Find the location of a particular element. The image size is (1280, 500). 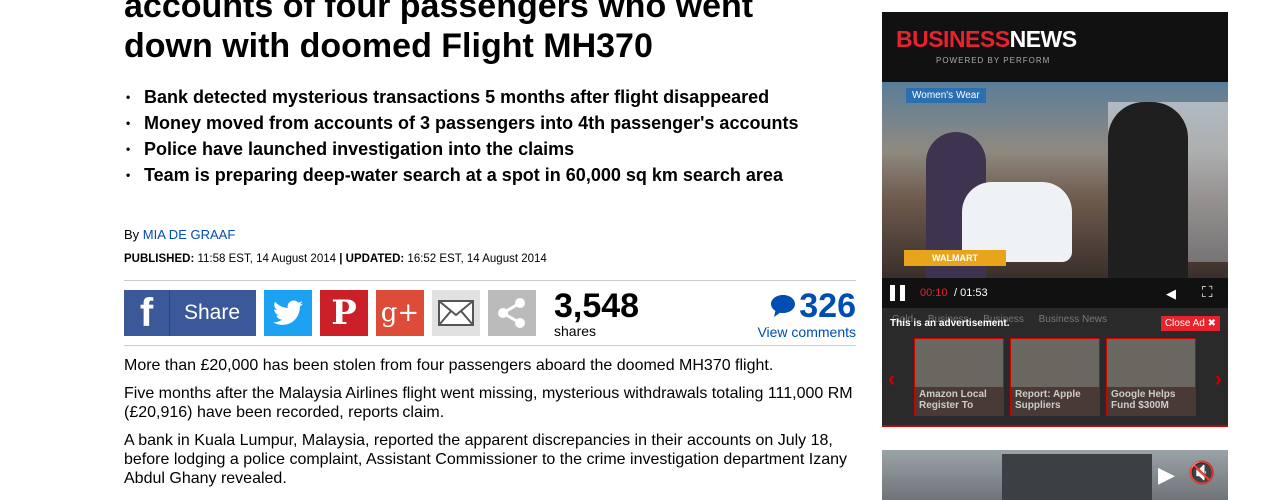

share-nodes-icon is located at coordinates (511, 313).